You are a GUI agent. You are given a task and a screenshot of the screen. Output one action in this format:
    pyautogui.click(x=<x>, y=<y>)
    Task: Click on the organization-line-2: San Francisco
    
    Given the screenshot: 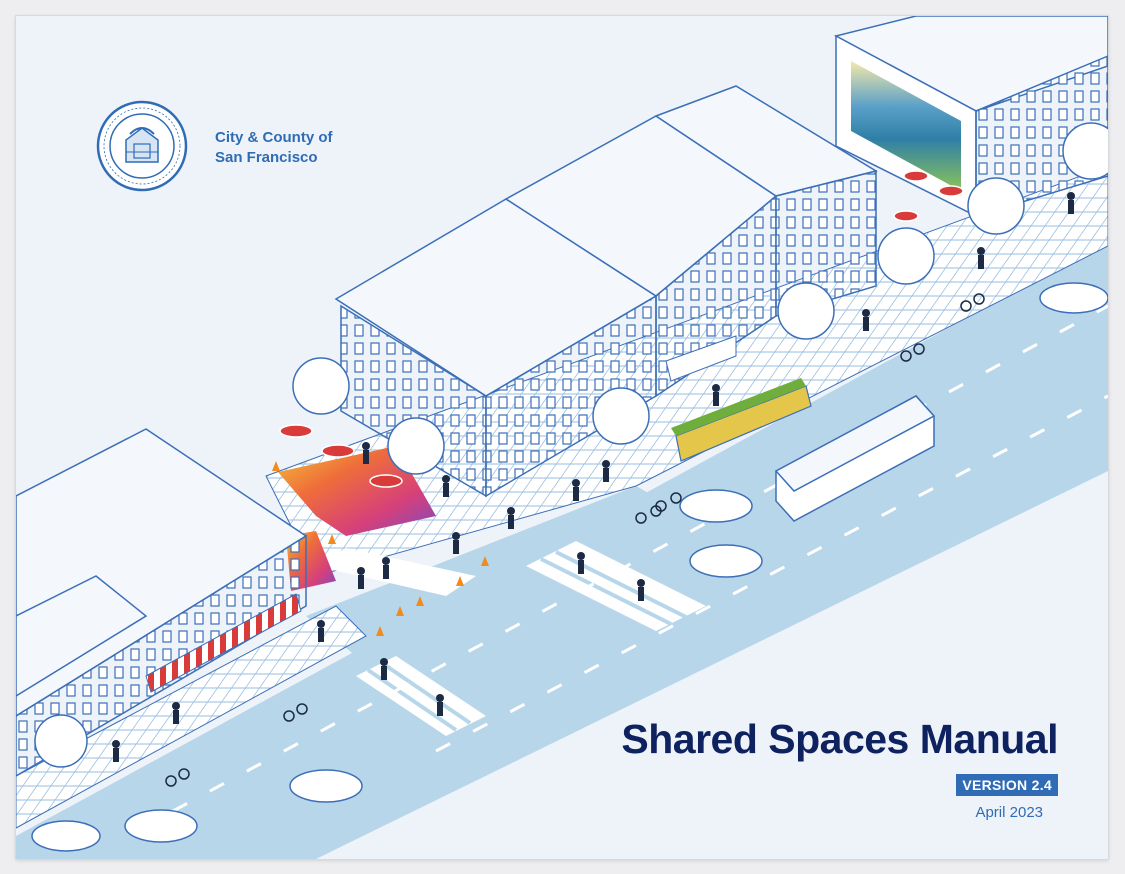 What is the action you would take?
    pyautogui.click(x=266, y=157)
    